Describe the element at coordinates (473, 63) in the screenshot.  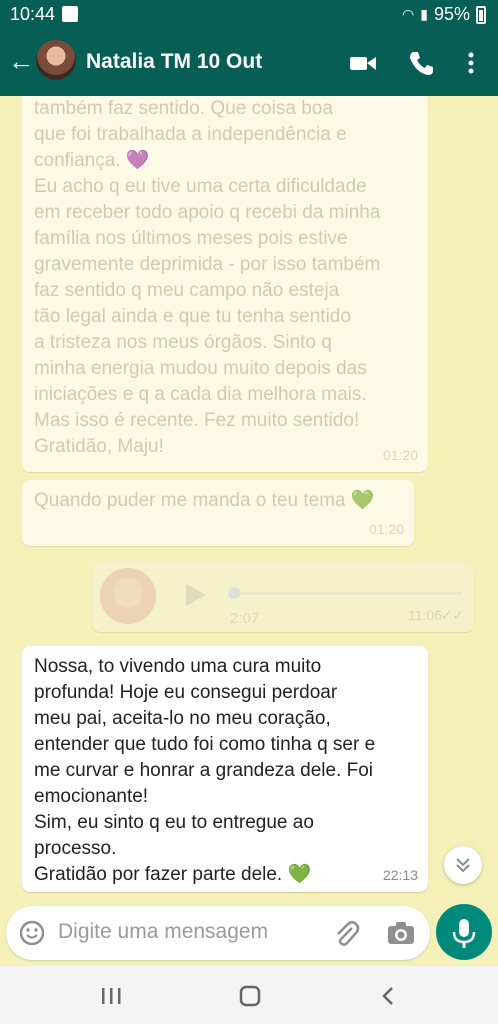
I see `more-options-icon` at that location.